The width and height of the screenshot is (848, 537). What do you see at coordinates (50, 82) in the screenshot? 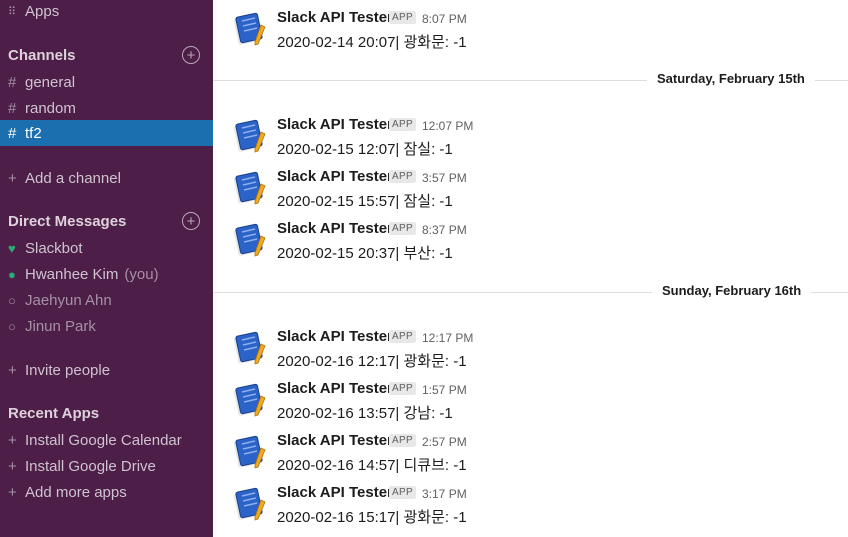
I see `channel-label: general` at bounding box center [50, 82].